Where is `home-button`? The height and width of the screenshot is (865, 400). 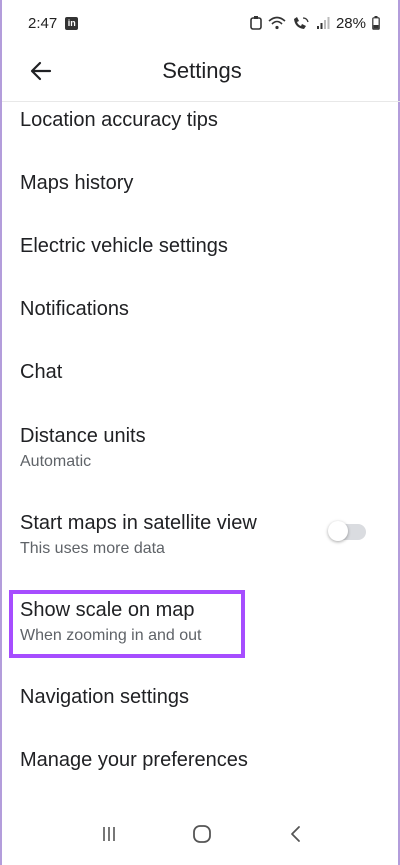 home-button is located at coordinates (202, 836).